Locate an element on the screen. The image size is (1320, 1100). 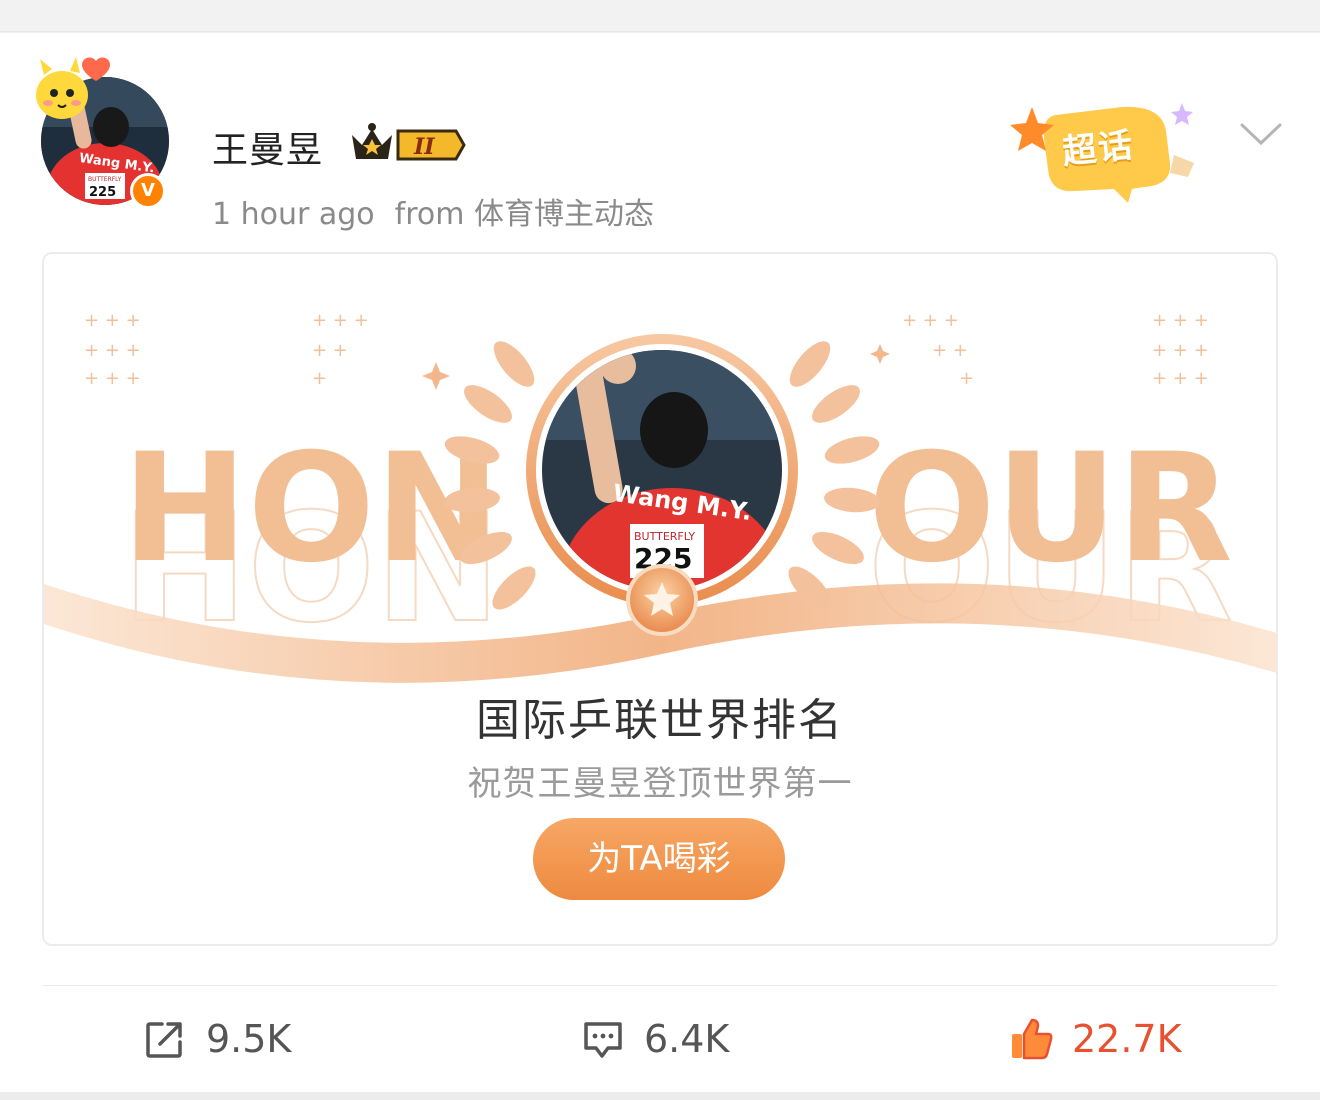
avatar-pendant-icon is located at coordinates (73, 88).